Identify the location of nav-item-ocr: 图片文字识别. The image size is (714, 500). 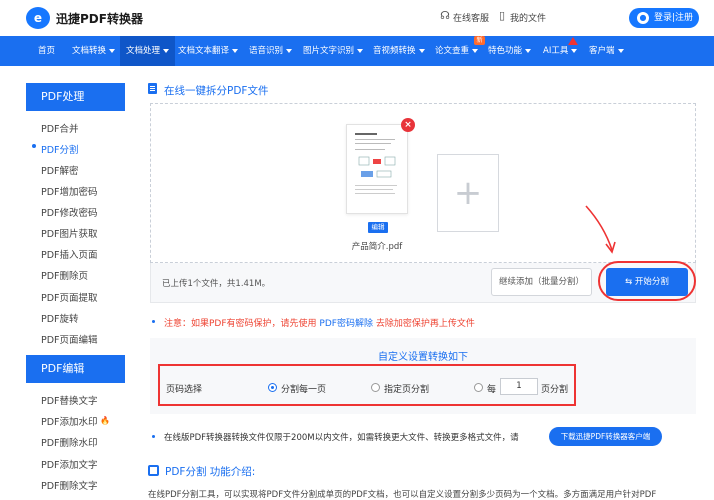
(333, 51).